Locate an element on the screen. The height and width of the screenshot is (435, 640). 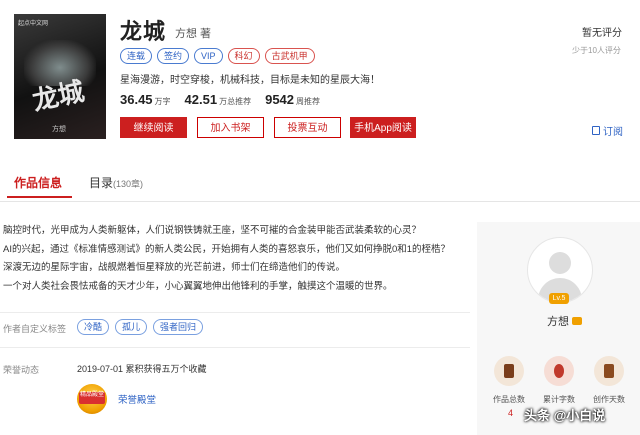
custom-tag: 强者回归 is located at coordinates (178, 327).